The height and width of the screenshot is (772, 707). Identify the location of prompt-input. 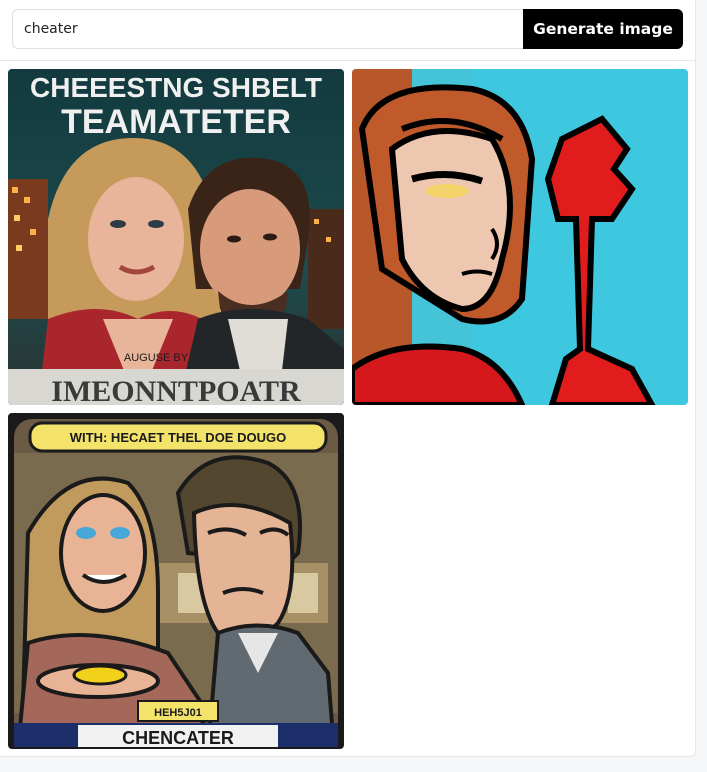
(267, 29).